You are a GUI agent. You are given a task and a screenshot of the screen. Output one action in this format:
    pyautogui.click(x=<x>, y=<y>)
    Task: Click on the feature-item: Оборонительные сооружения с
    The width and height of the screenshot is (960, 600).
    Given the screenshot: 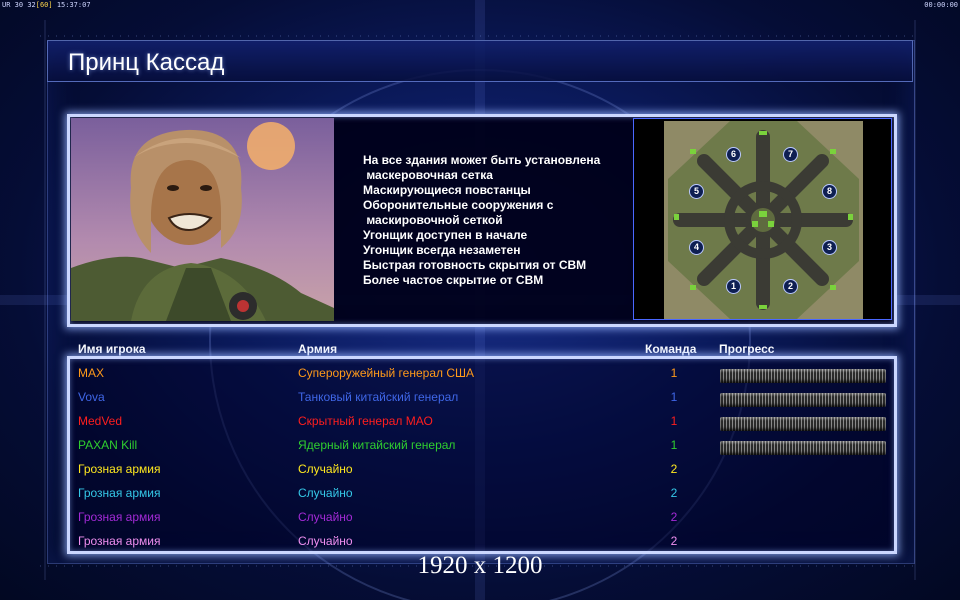 What is the action you would take?
    pyautogui.click(x=458, y=205)
    